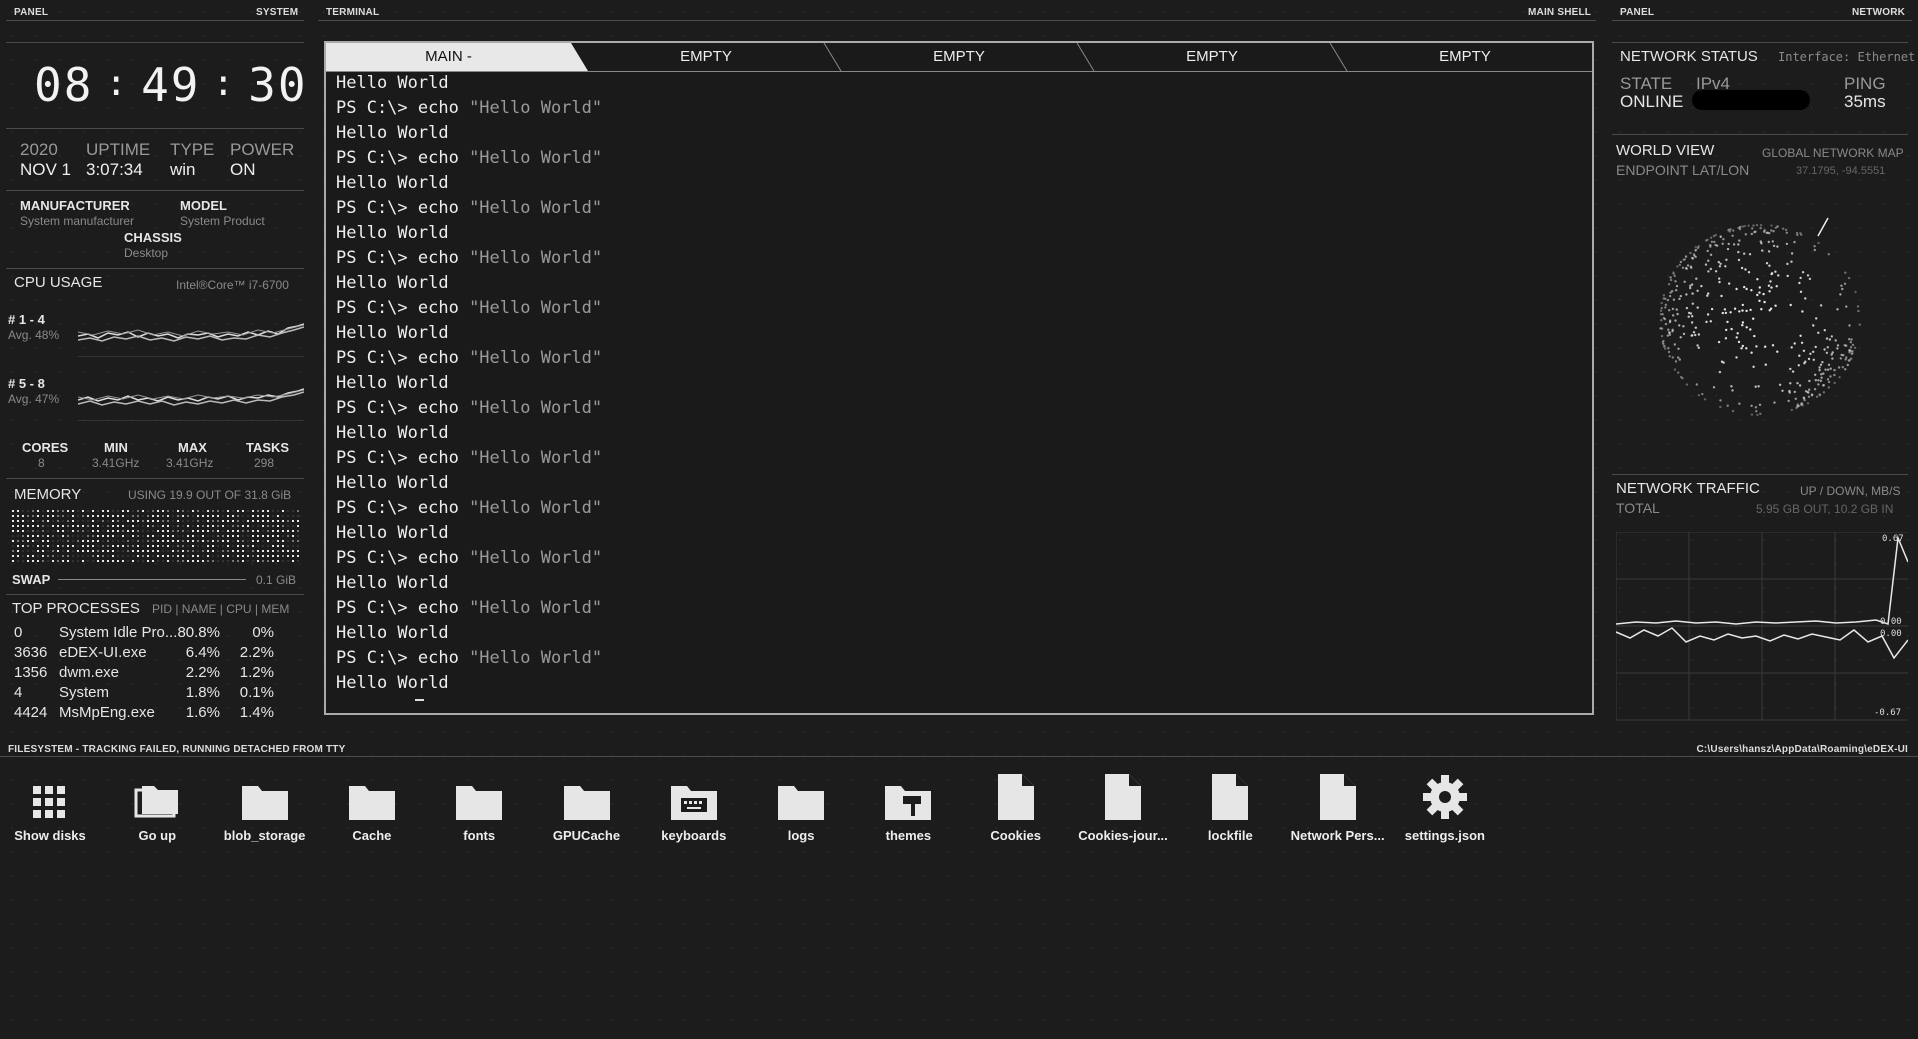  Describe the element at coordinates (1841, 171) in the screenshot. I see `endpoint-value: 37.1795, -94.5551` at that location.